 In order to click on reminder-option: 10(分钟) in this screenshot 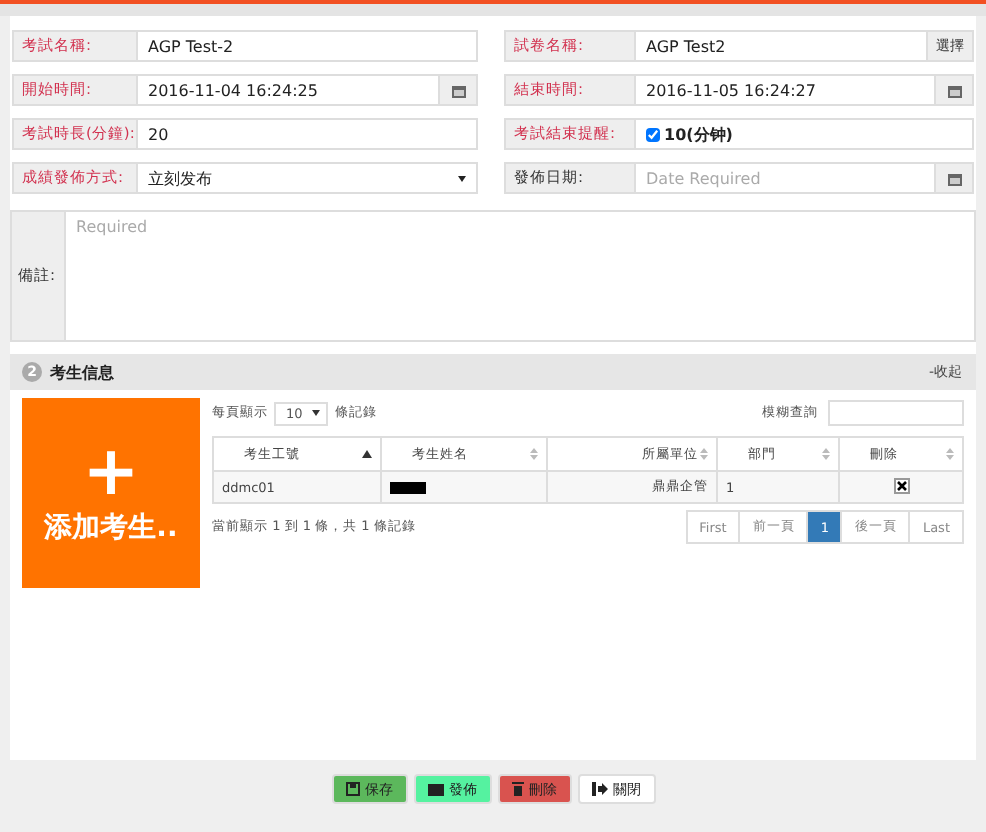, I will do `click(804, 134)`.